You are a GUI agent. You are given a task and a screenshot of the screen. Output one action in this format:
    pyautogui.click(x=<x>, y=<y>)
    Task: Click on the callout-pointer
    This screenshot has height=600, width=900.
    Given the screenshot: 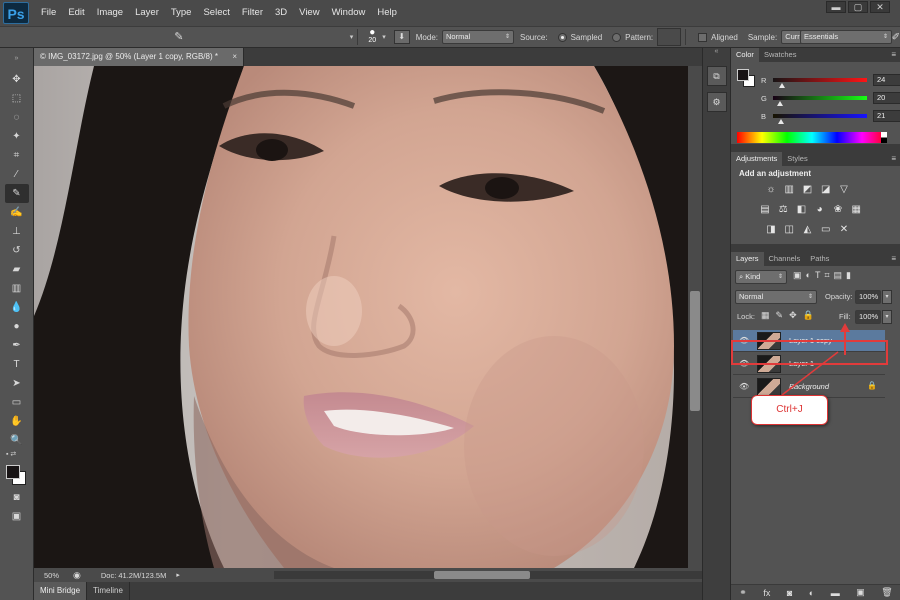 What is the action you would take?
    pyautogui.click(x=810, y=373)
    